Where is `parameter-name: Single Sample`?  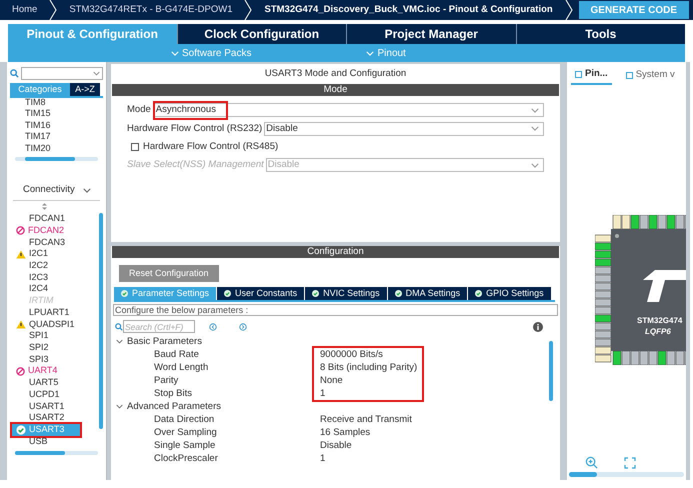
parameter-name: Single Sample is located at coordinates (185, 445).